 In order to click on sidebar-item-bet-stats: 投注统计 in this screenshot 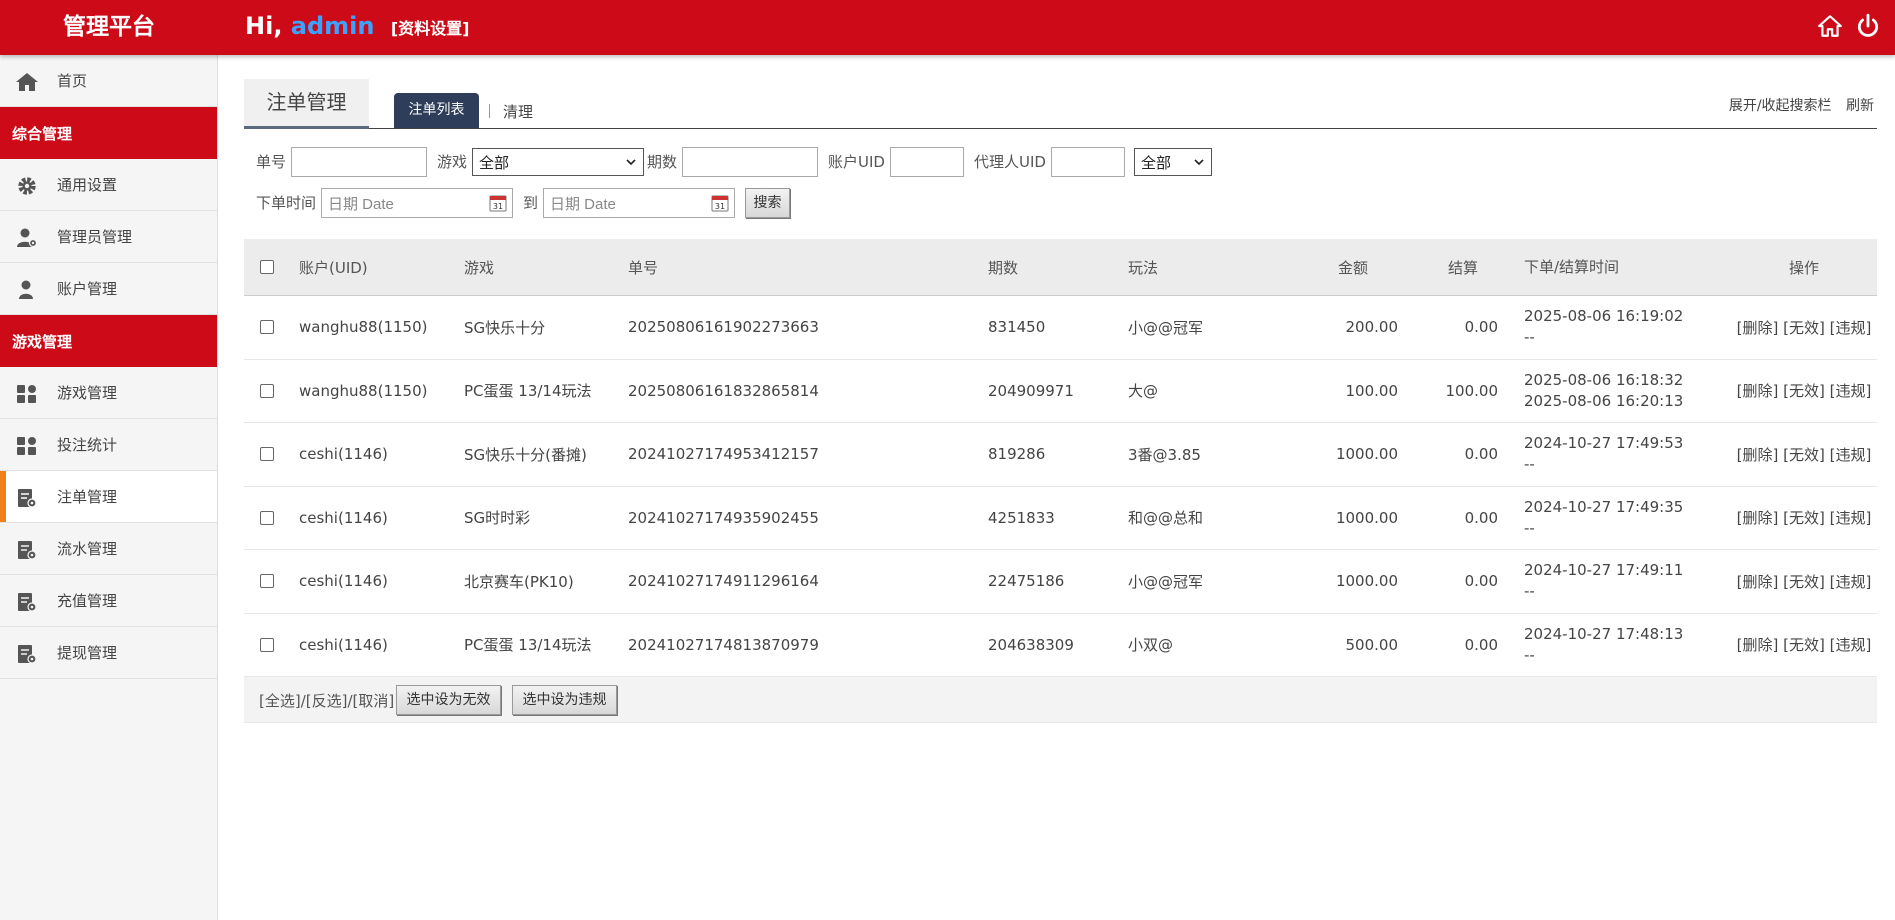, I will do `click(108, 445)`.